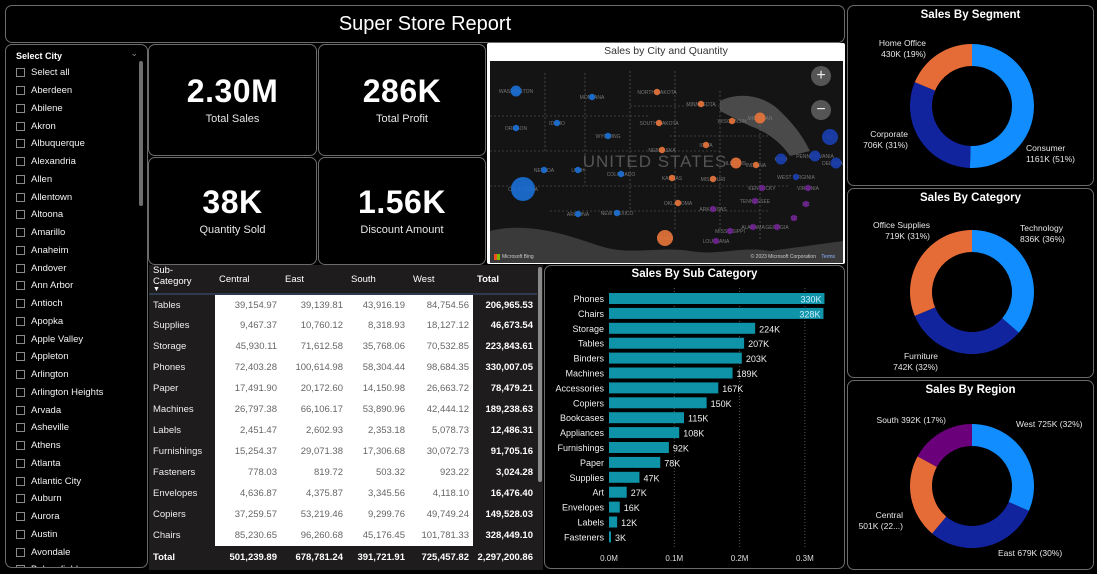 The height and width of the screenshot is (574, 1097). I want to click on column-header: Total, so click(505, 280).